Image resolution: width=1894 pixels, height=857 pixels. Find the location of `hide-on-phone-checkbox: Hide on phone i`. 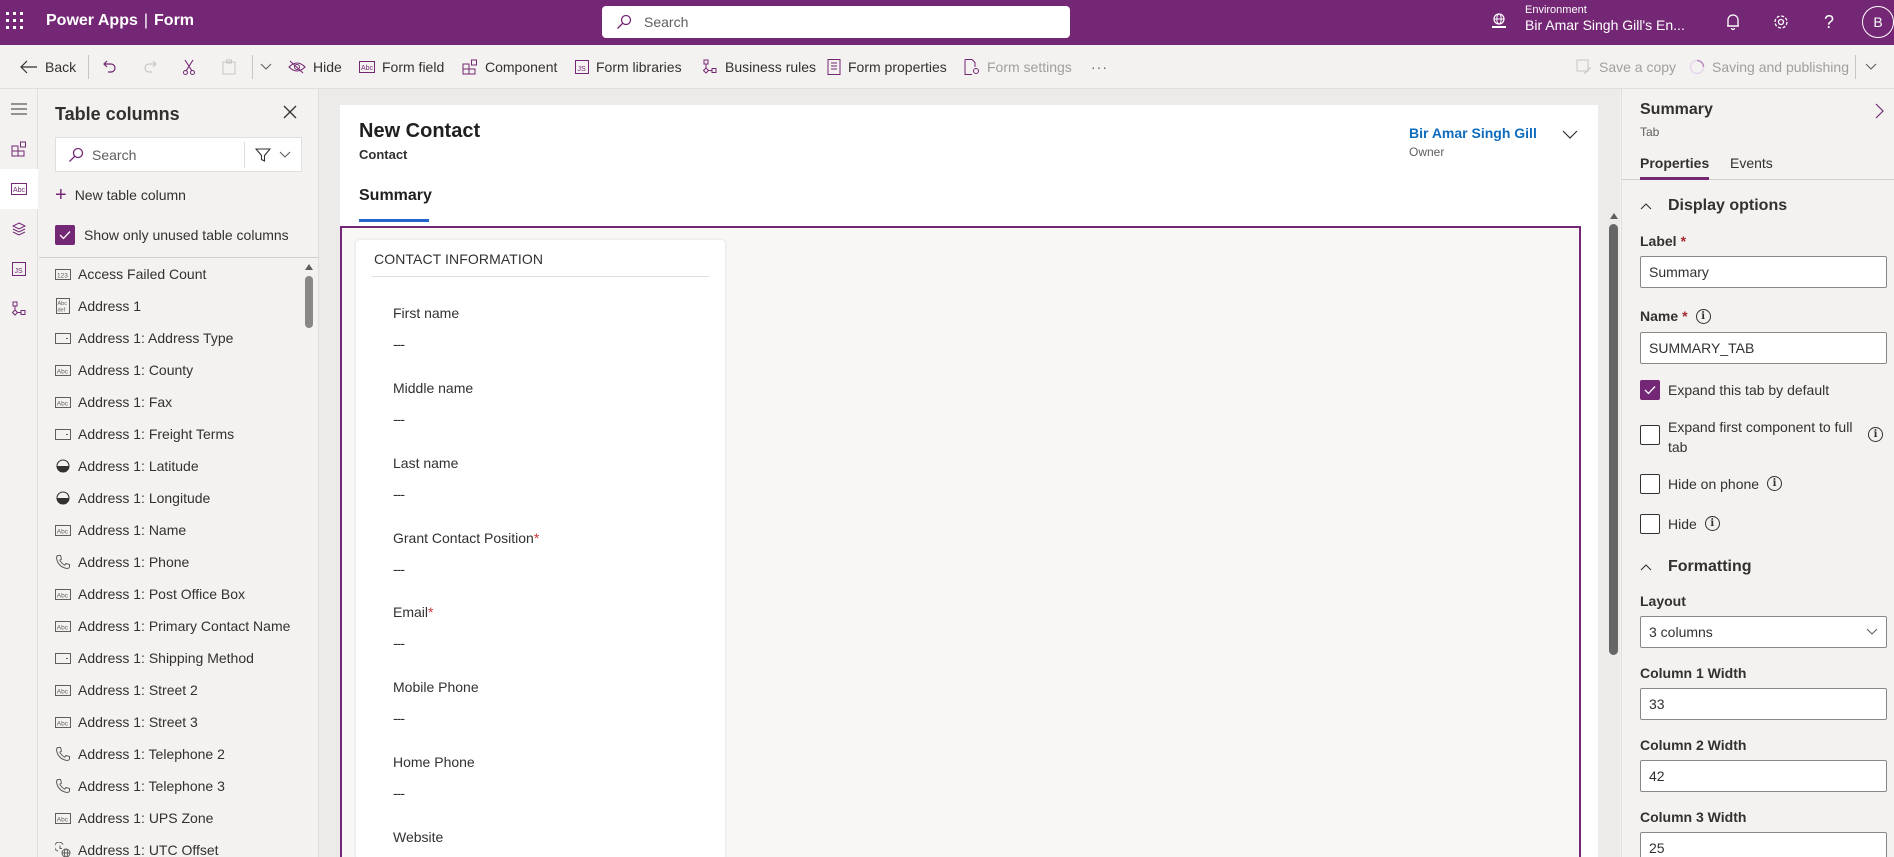

hide-on-phone-checkbox: Hide on phone i is located at coordinates (1763, 484).